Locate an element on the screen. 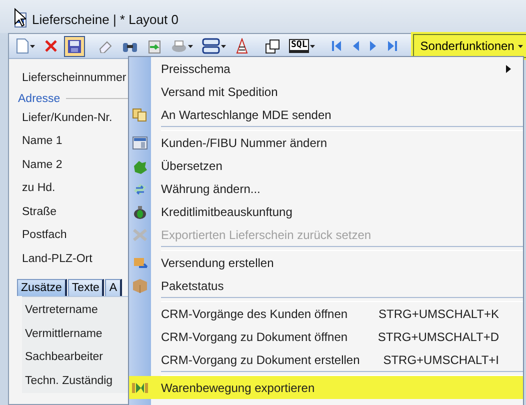  menu-item: Kunden-/FIBU Nummer ändern is located at coordinates (326, 142).